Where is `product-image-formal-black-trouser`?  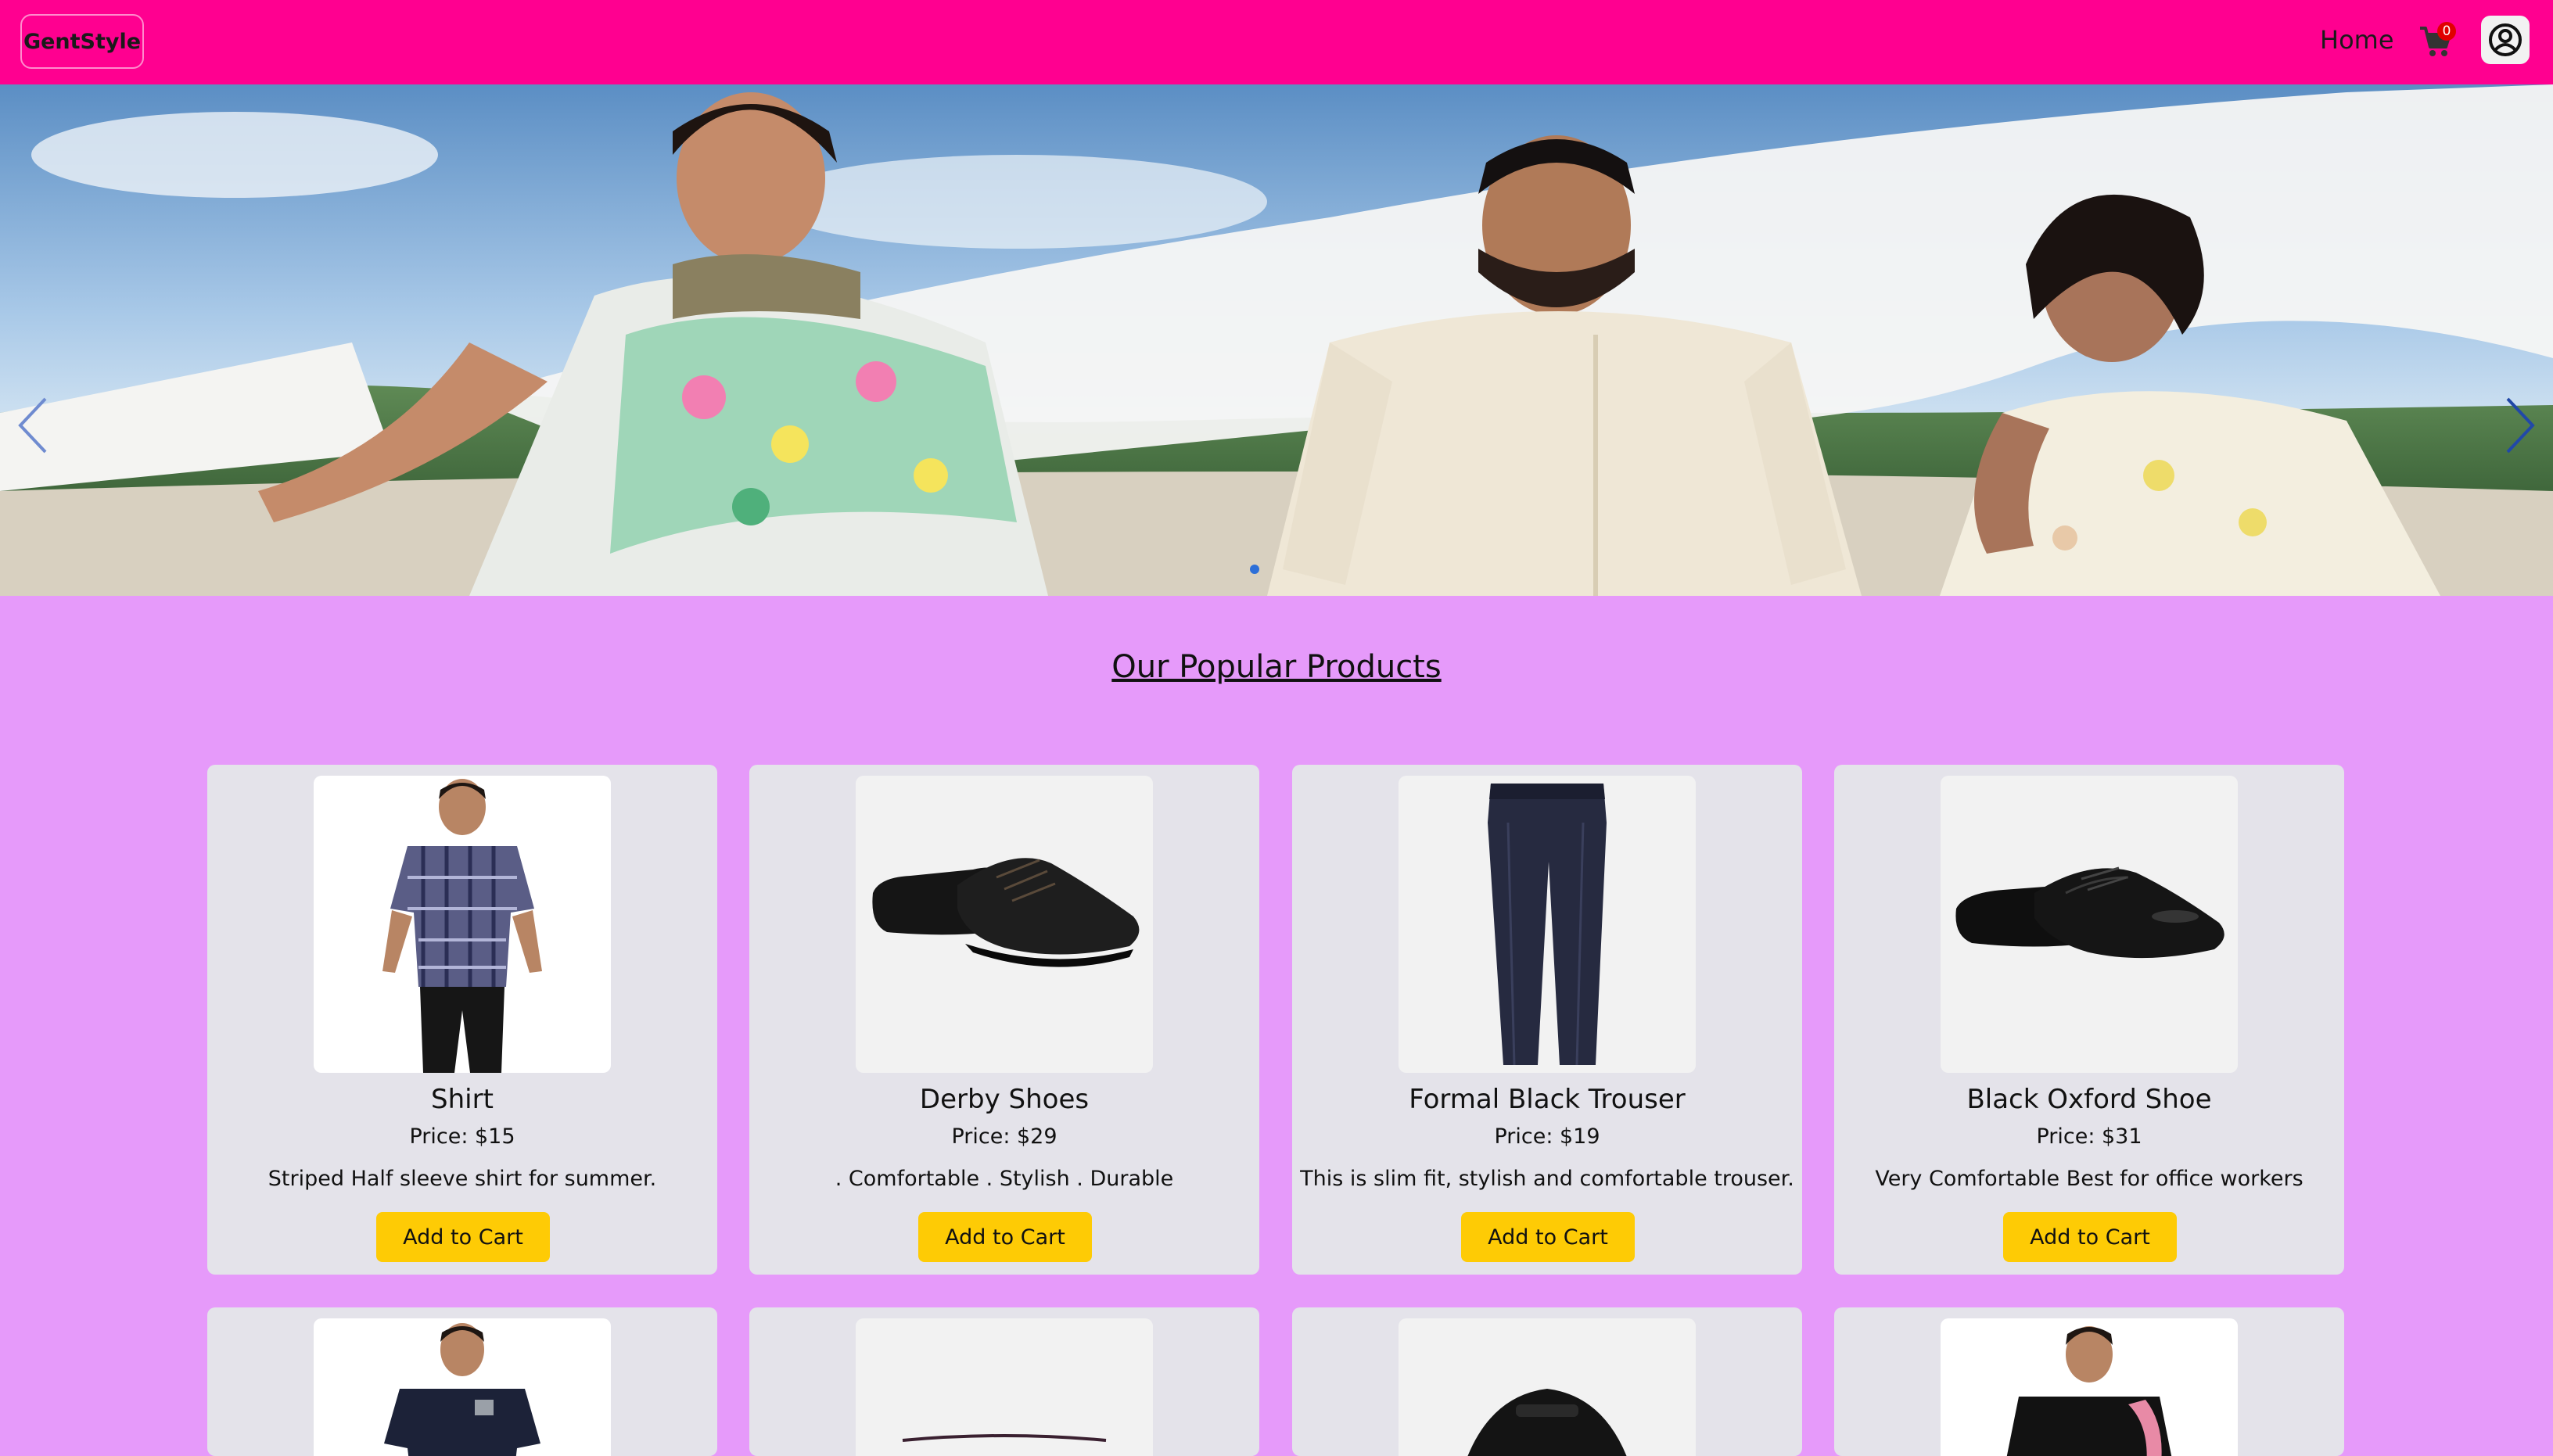 product-image-formal-black-trouser is located at coordinates (1547, 924).